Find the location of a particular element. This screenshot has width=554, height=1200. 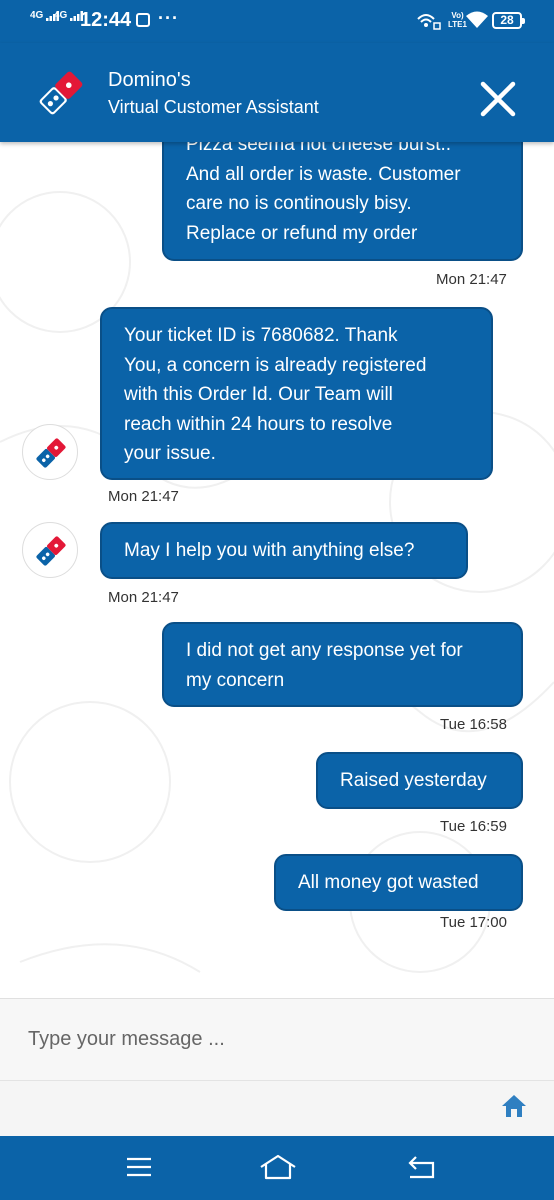

back-icon is located at coordinates (422, 1167).